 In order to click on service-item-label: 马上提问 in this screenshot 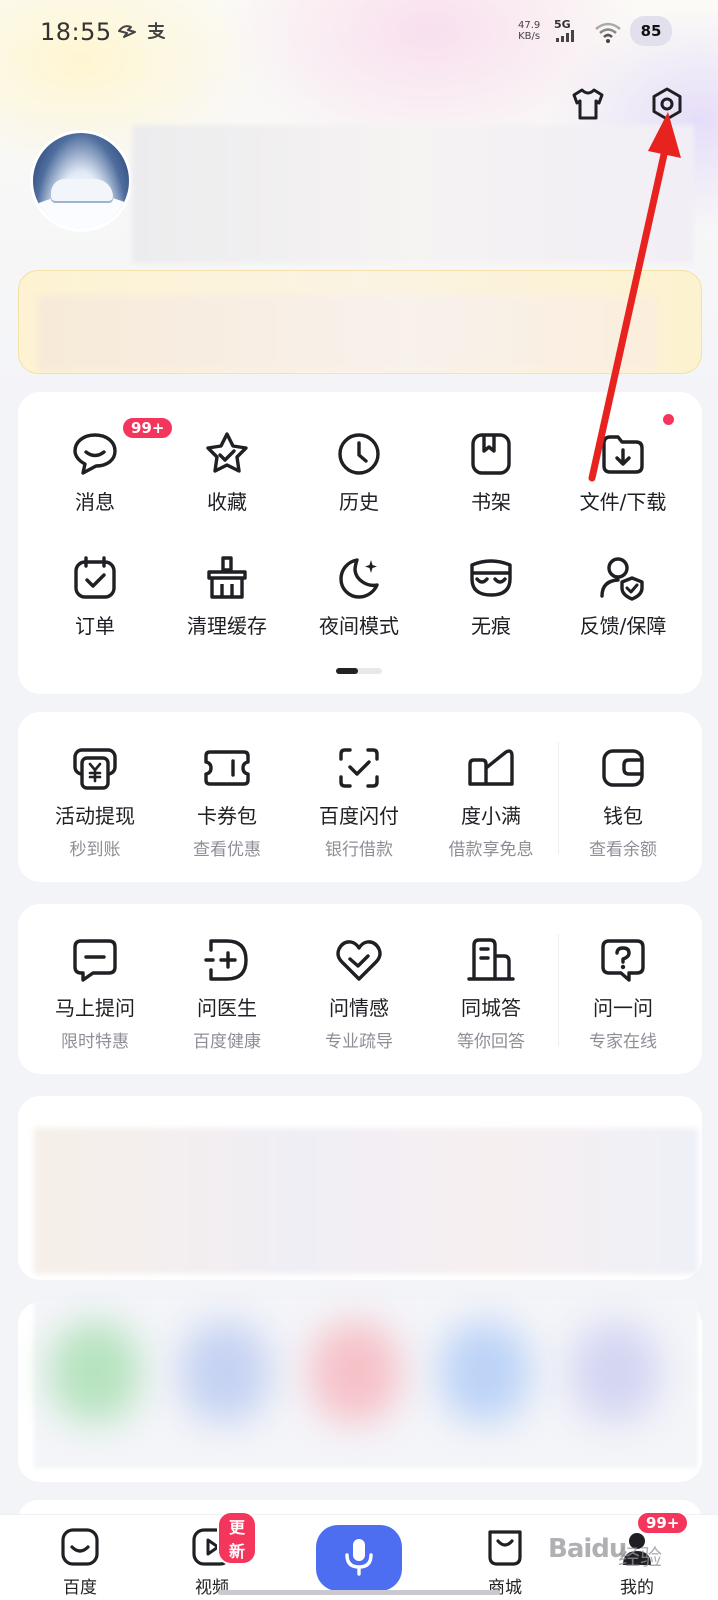, I will do `click(95, 1008)`.